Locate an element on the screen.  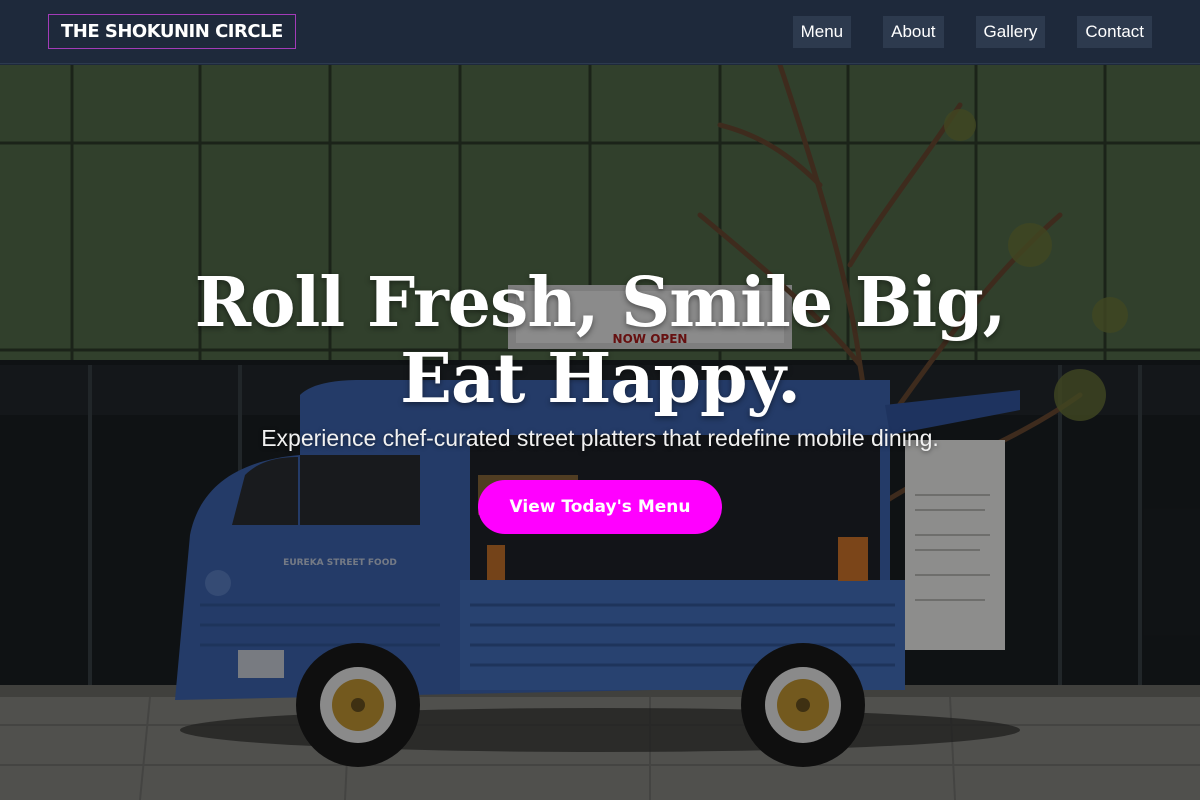
hero-title: Roll Fresh, Smile Big, Eat Happy. is located at coordinates (600, 341).